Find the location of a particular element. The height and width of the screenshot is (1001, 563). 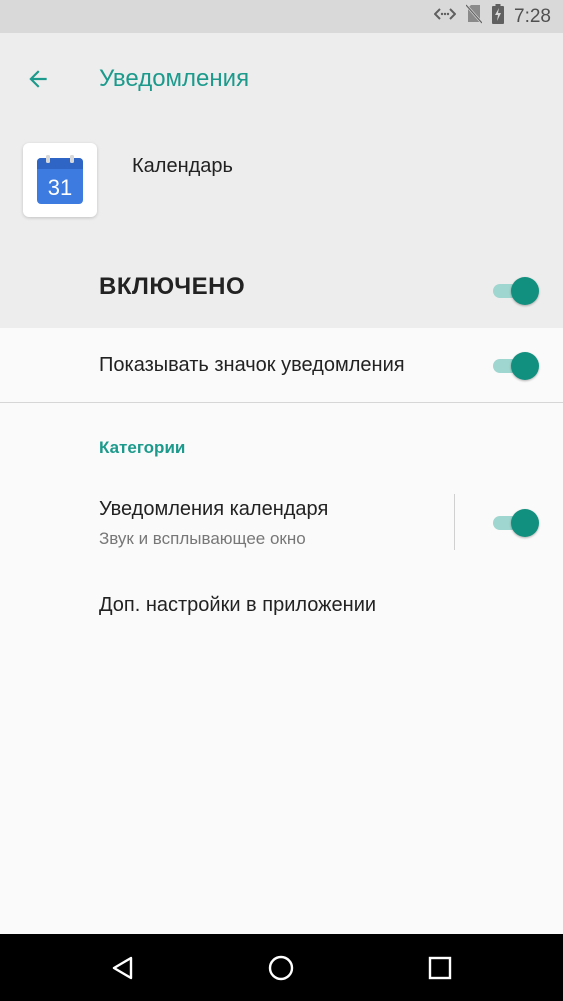

arrow-left-icon is located at coordinates (38, 79).